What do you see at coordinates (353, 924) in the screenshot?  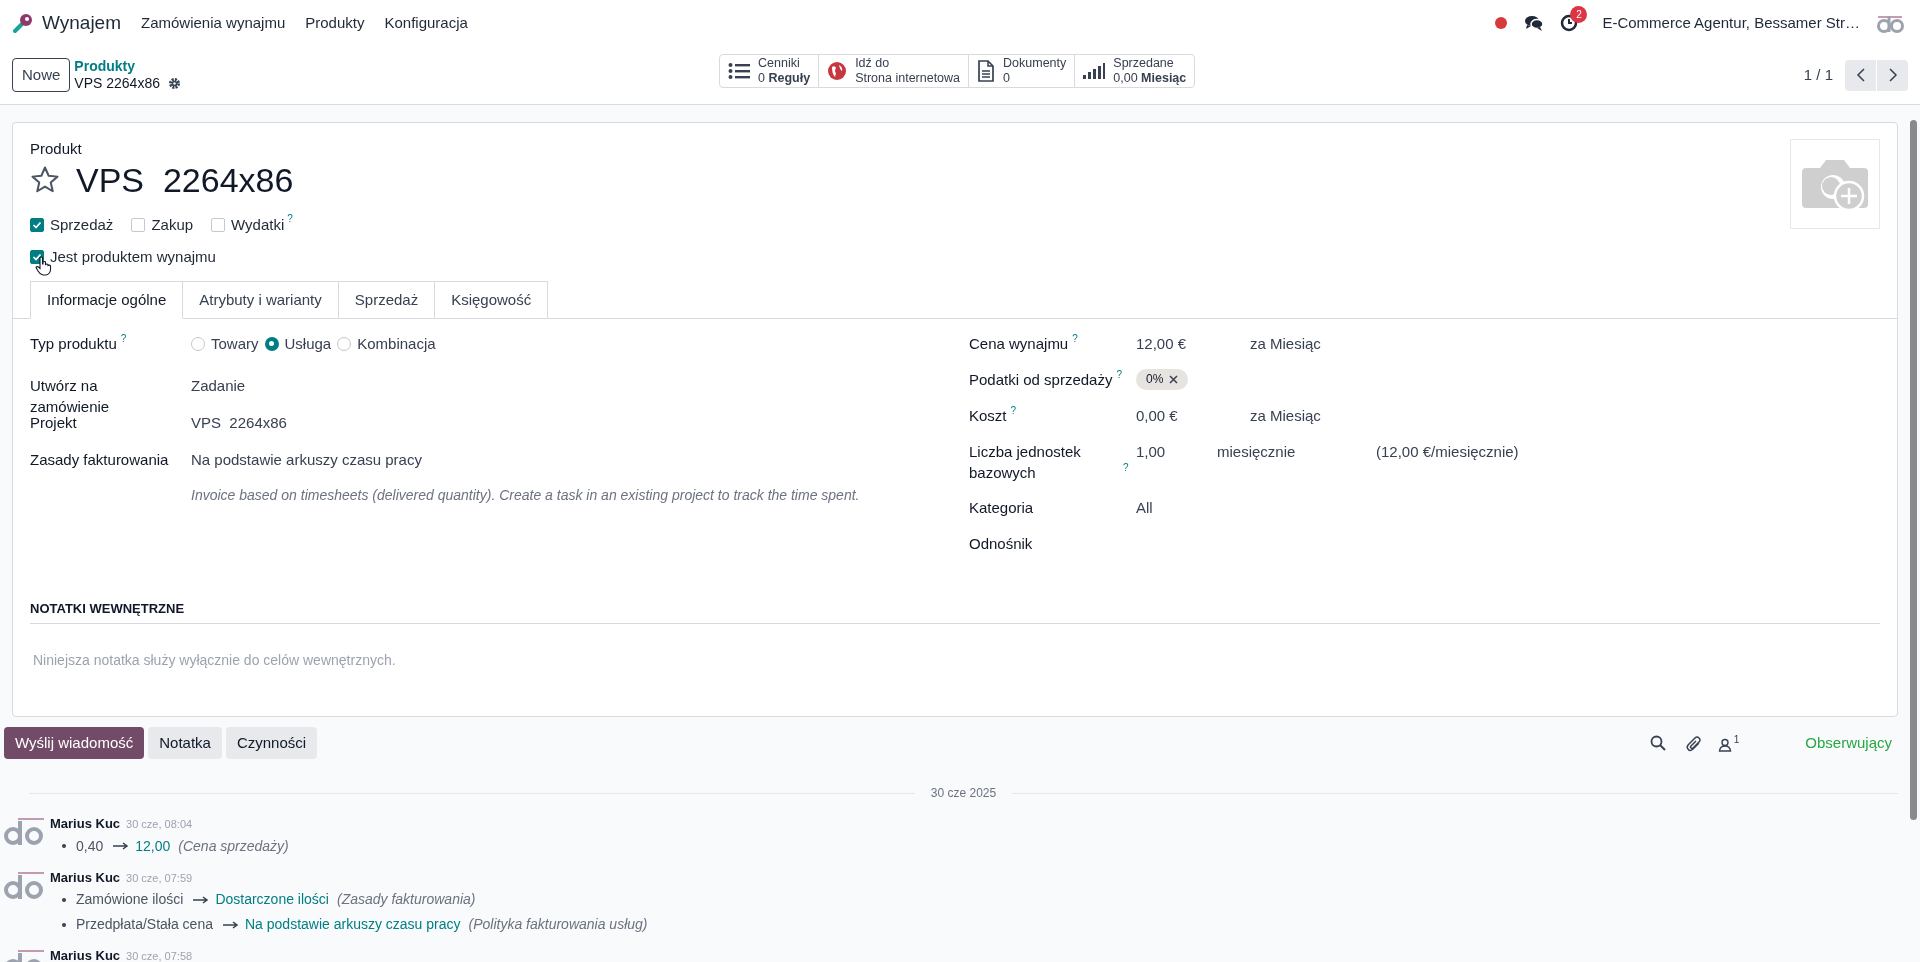 I see `new-value: Na podstawie arkuszy czasu pracy` at bounding box center [353, 924].